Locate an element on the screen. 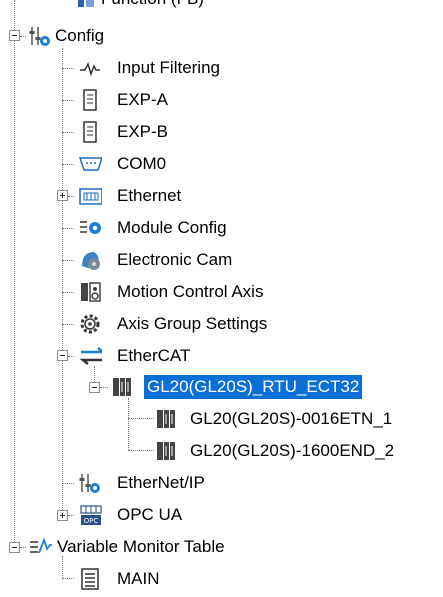  tree-item-exp-b: EXP-B is located at coordinates (134, 132).